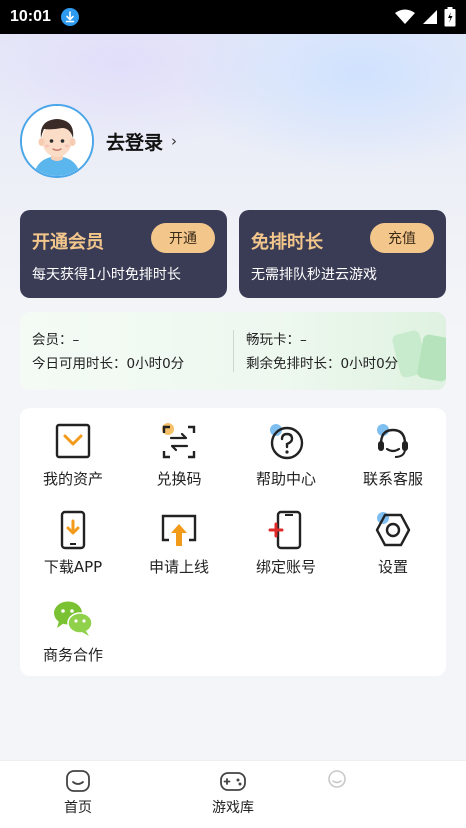 The height and width of the screenshot is (828, 466). What do you see at coordinates (179, 530) in the screenshot?
I see `upload-icon` at bounding box center [179, 530].